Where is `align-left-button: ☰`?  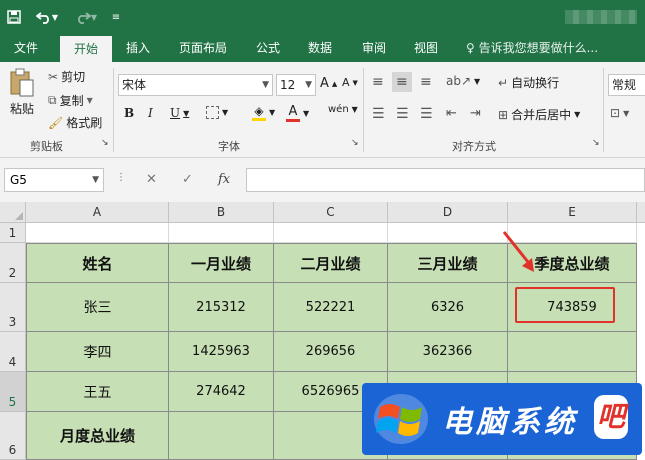
align-left-button: ☰ is located at coordinates (378, 114).